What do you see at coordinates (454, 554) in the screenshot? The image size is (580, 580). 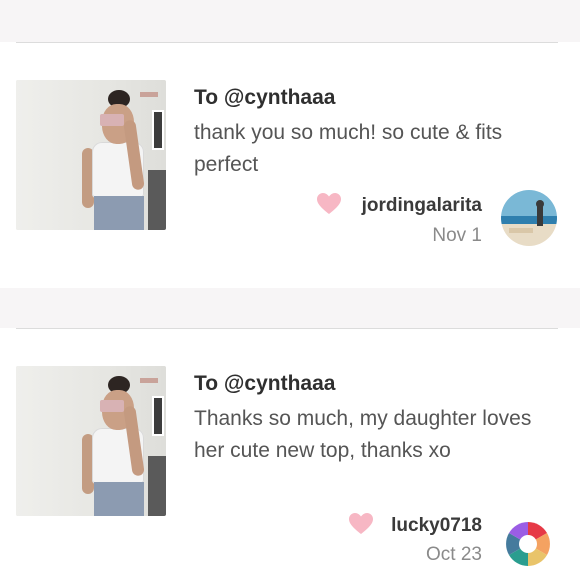 I see `comment-date: Oct 23` at bounding box center [454, 554].